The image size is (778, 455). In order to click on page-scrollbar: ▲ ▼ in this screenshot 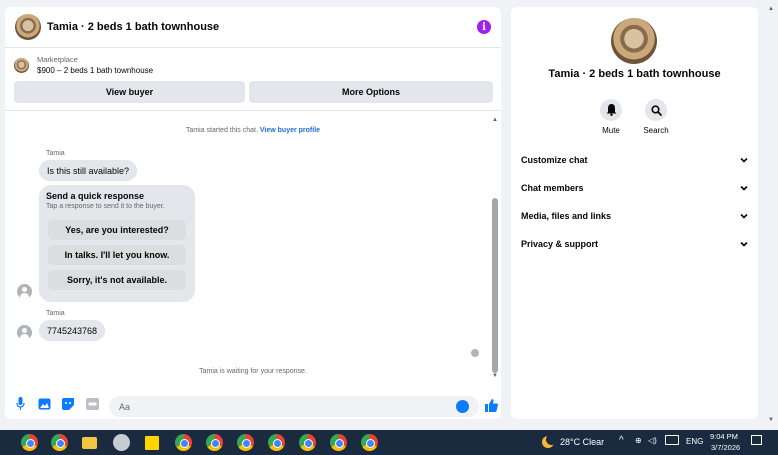, I will do `click(771, 215)`.